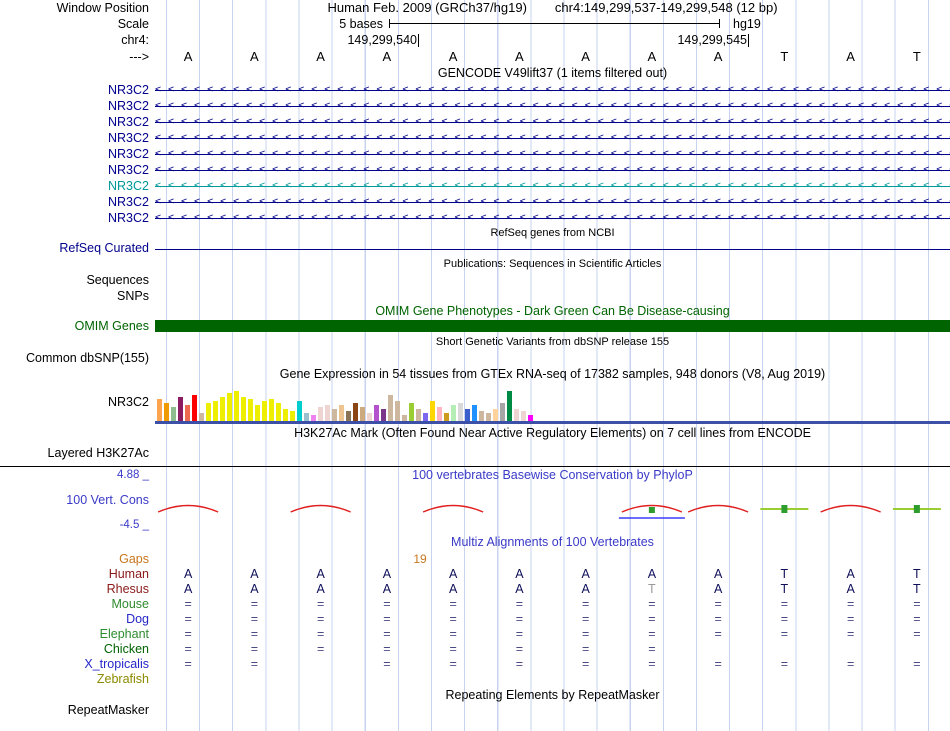  Describe the element at coordinates (102, 8) in the screenshot. I see `window-position-label: Window Position` at that location.